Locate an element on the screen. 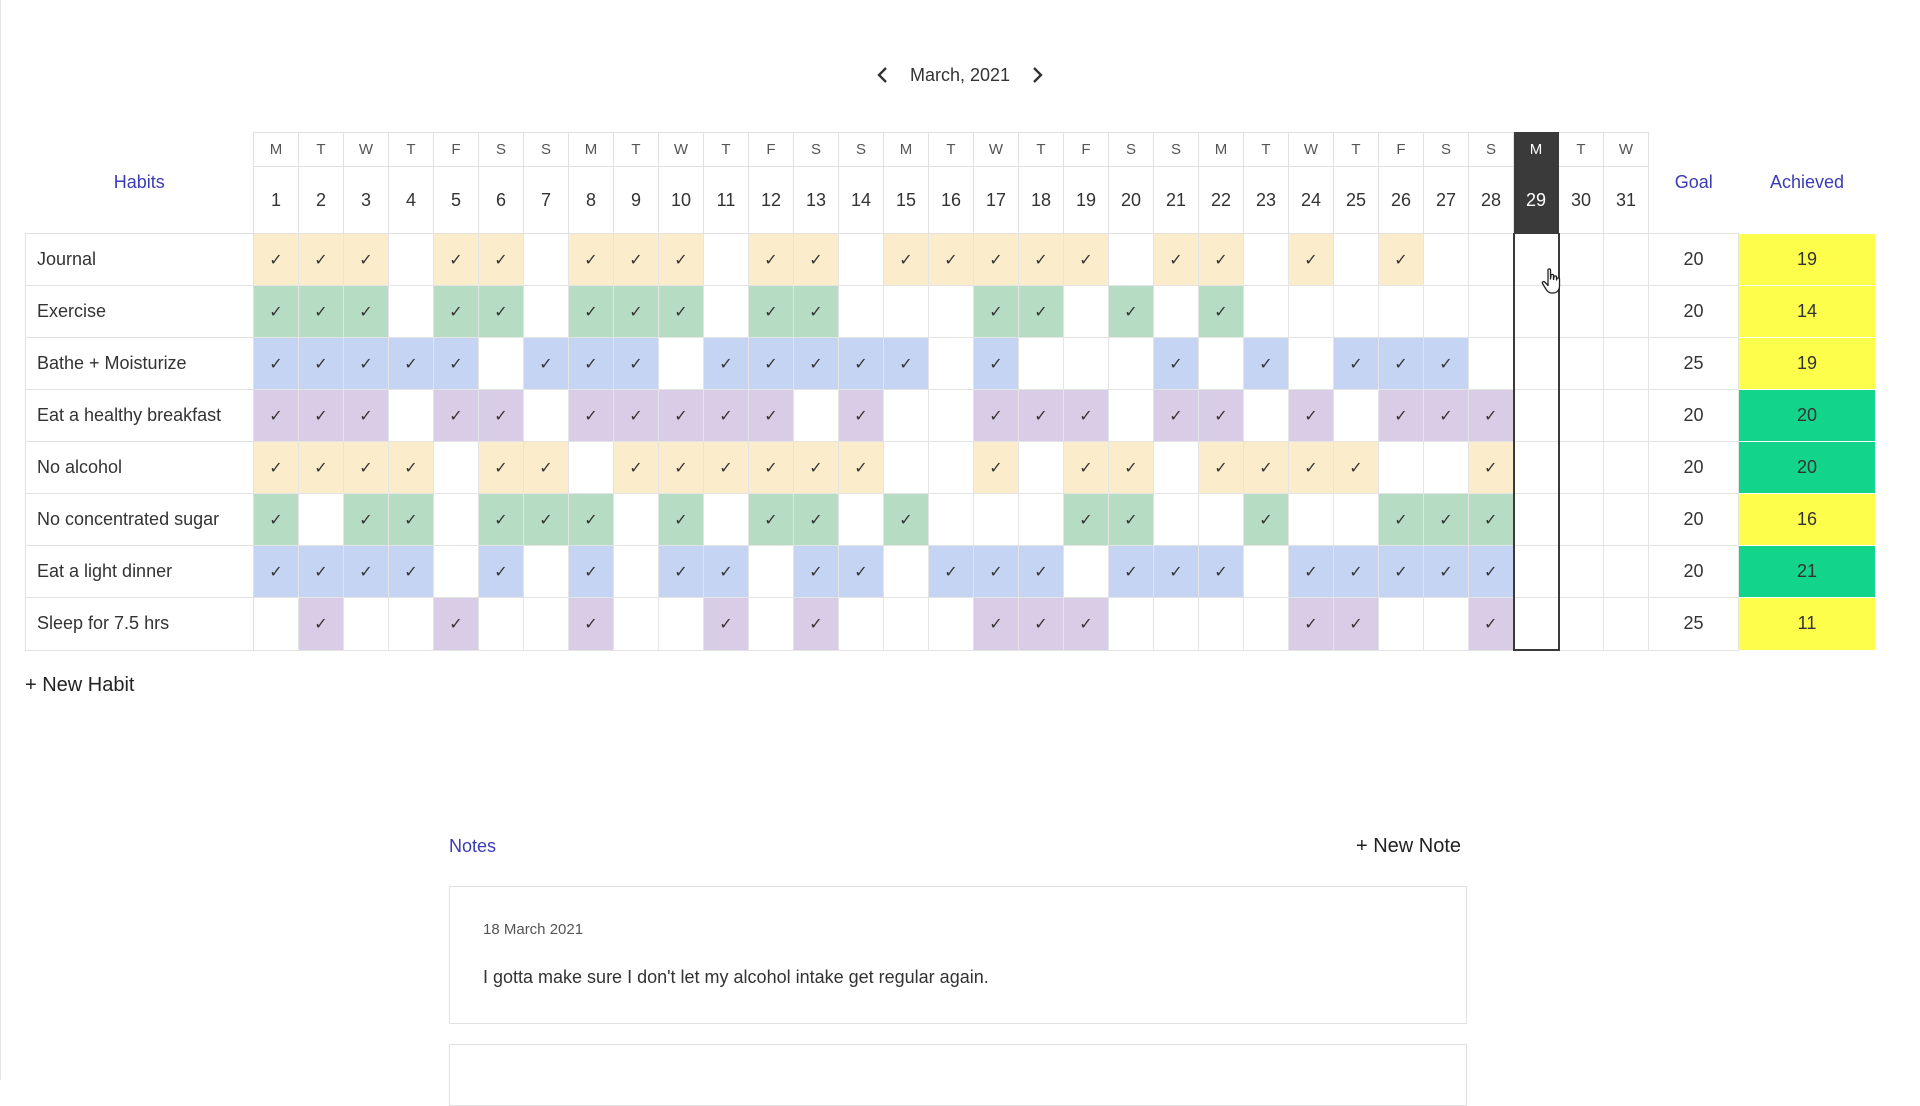 Image resolution: width=1920 pixels, height=1106 pixels. habit-name: Sleep for 7.5 hrs is located at coordinates (139, 624).